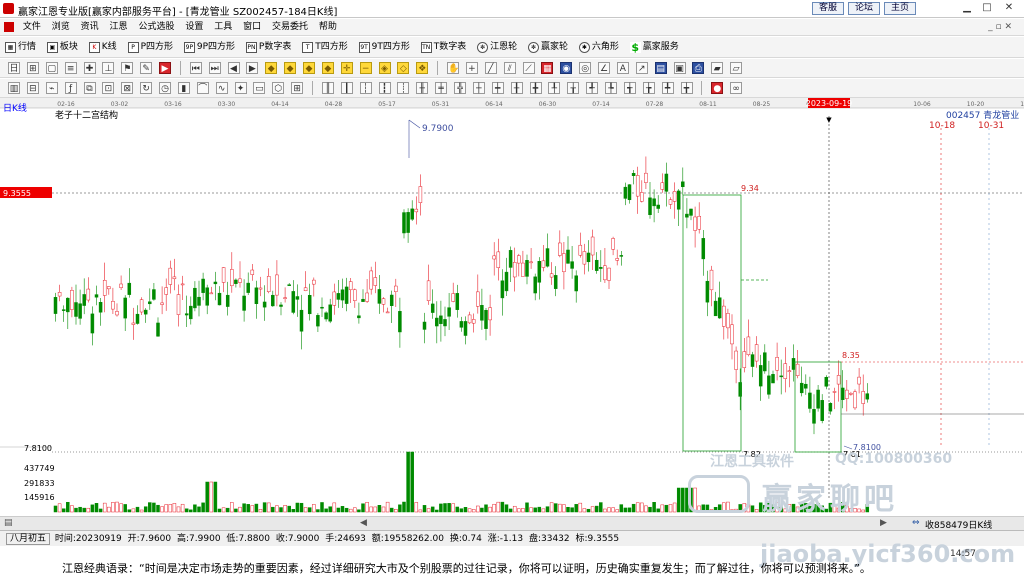 The height and width of the screenshot is (578, 1024). I want to click on tool-bars-icon: ≡, so click(70, 68).